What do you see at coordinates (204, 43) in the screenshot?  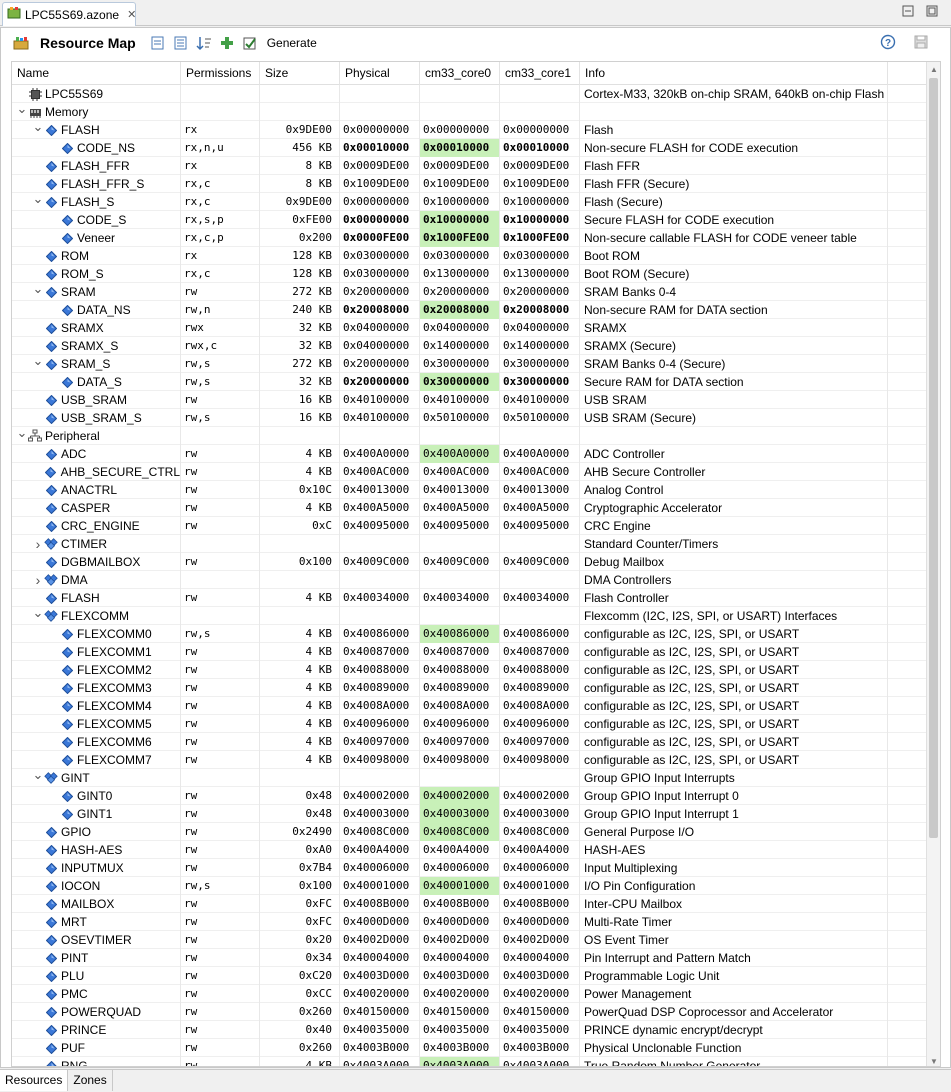 I see `sort-icon` at bounding box center [204, 43].